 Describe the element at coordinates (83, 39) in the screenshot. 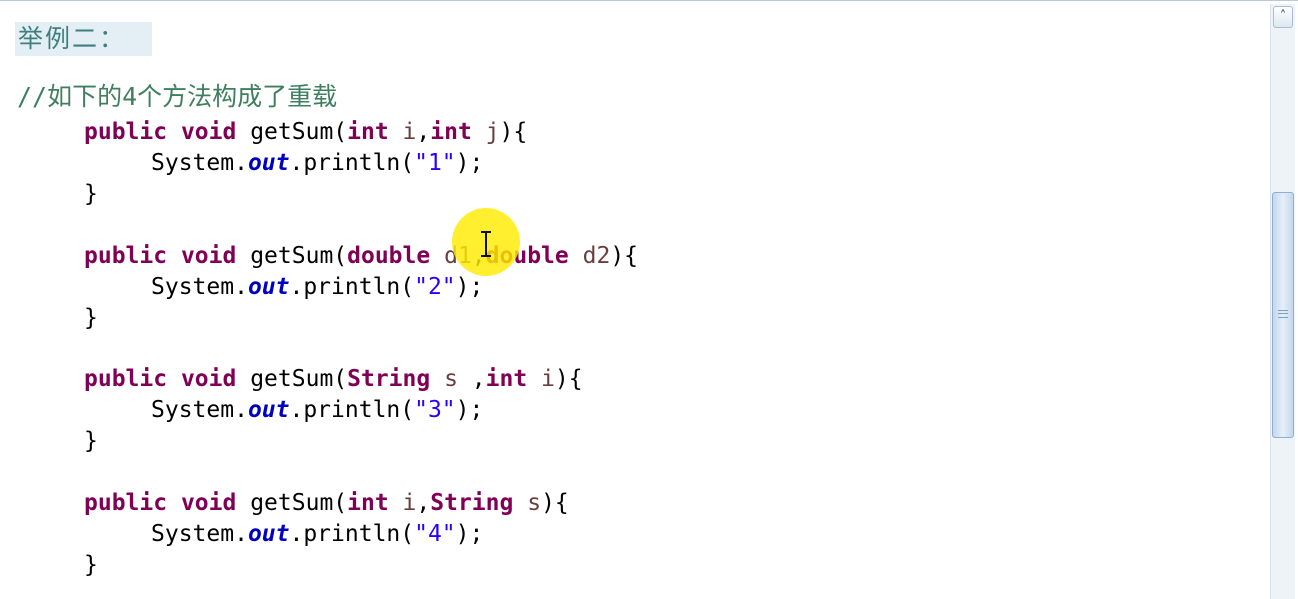

I see `example-heading: 举例二：` at that location.